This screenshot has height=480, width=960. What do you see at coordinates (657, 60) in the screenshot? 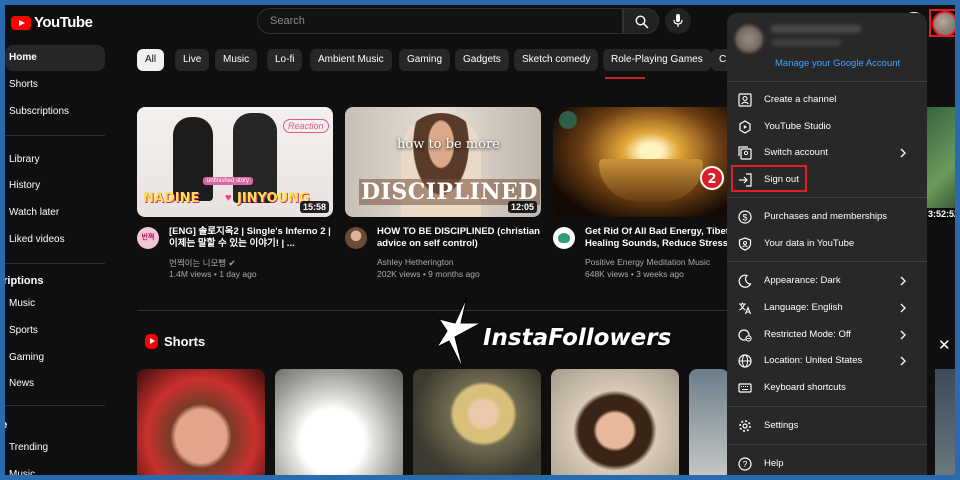
I see `chip-role-playing-games: Role-Playing Games` at bounding box center [657, 60].